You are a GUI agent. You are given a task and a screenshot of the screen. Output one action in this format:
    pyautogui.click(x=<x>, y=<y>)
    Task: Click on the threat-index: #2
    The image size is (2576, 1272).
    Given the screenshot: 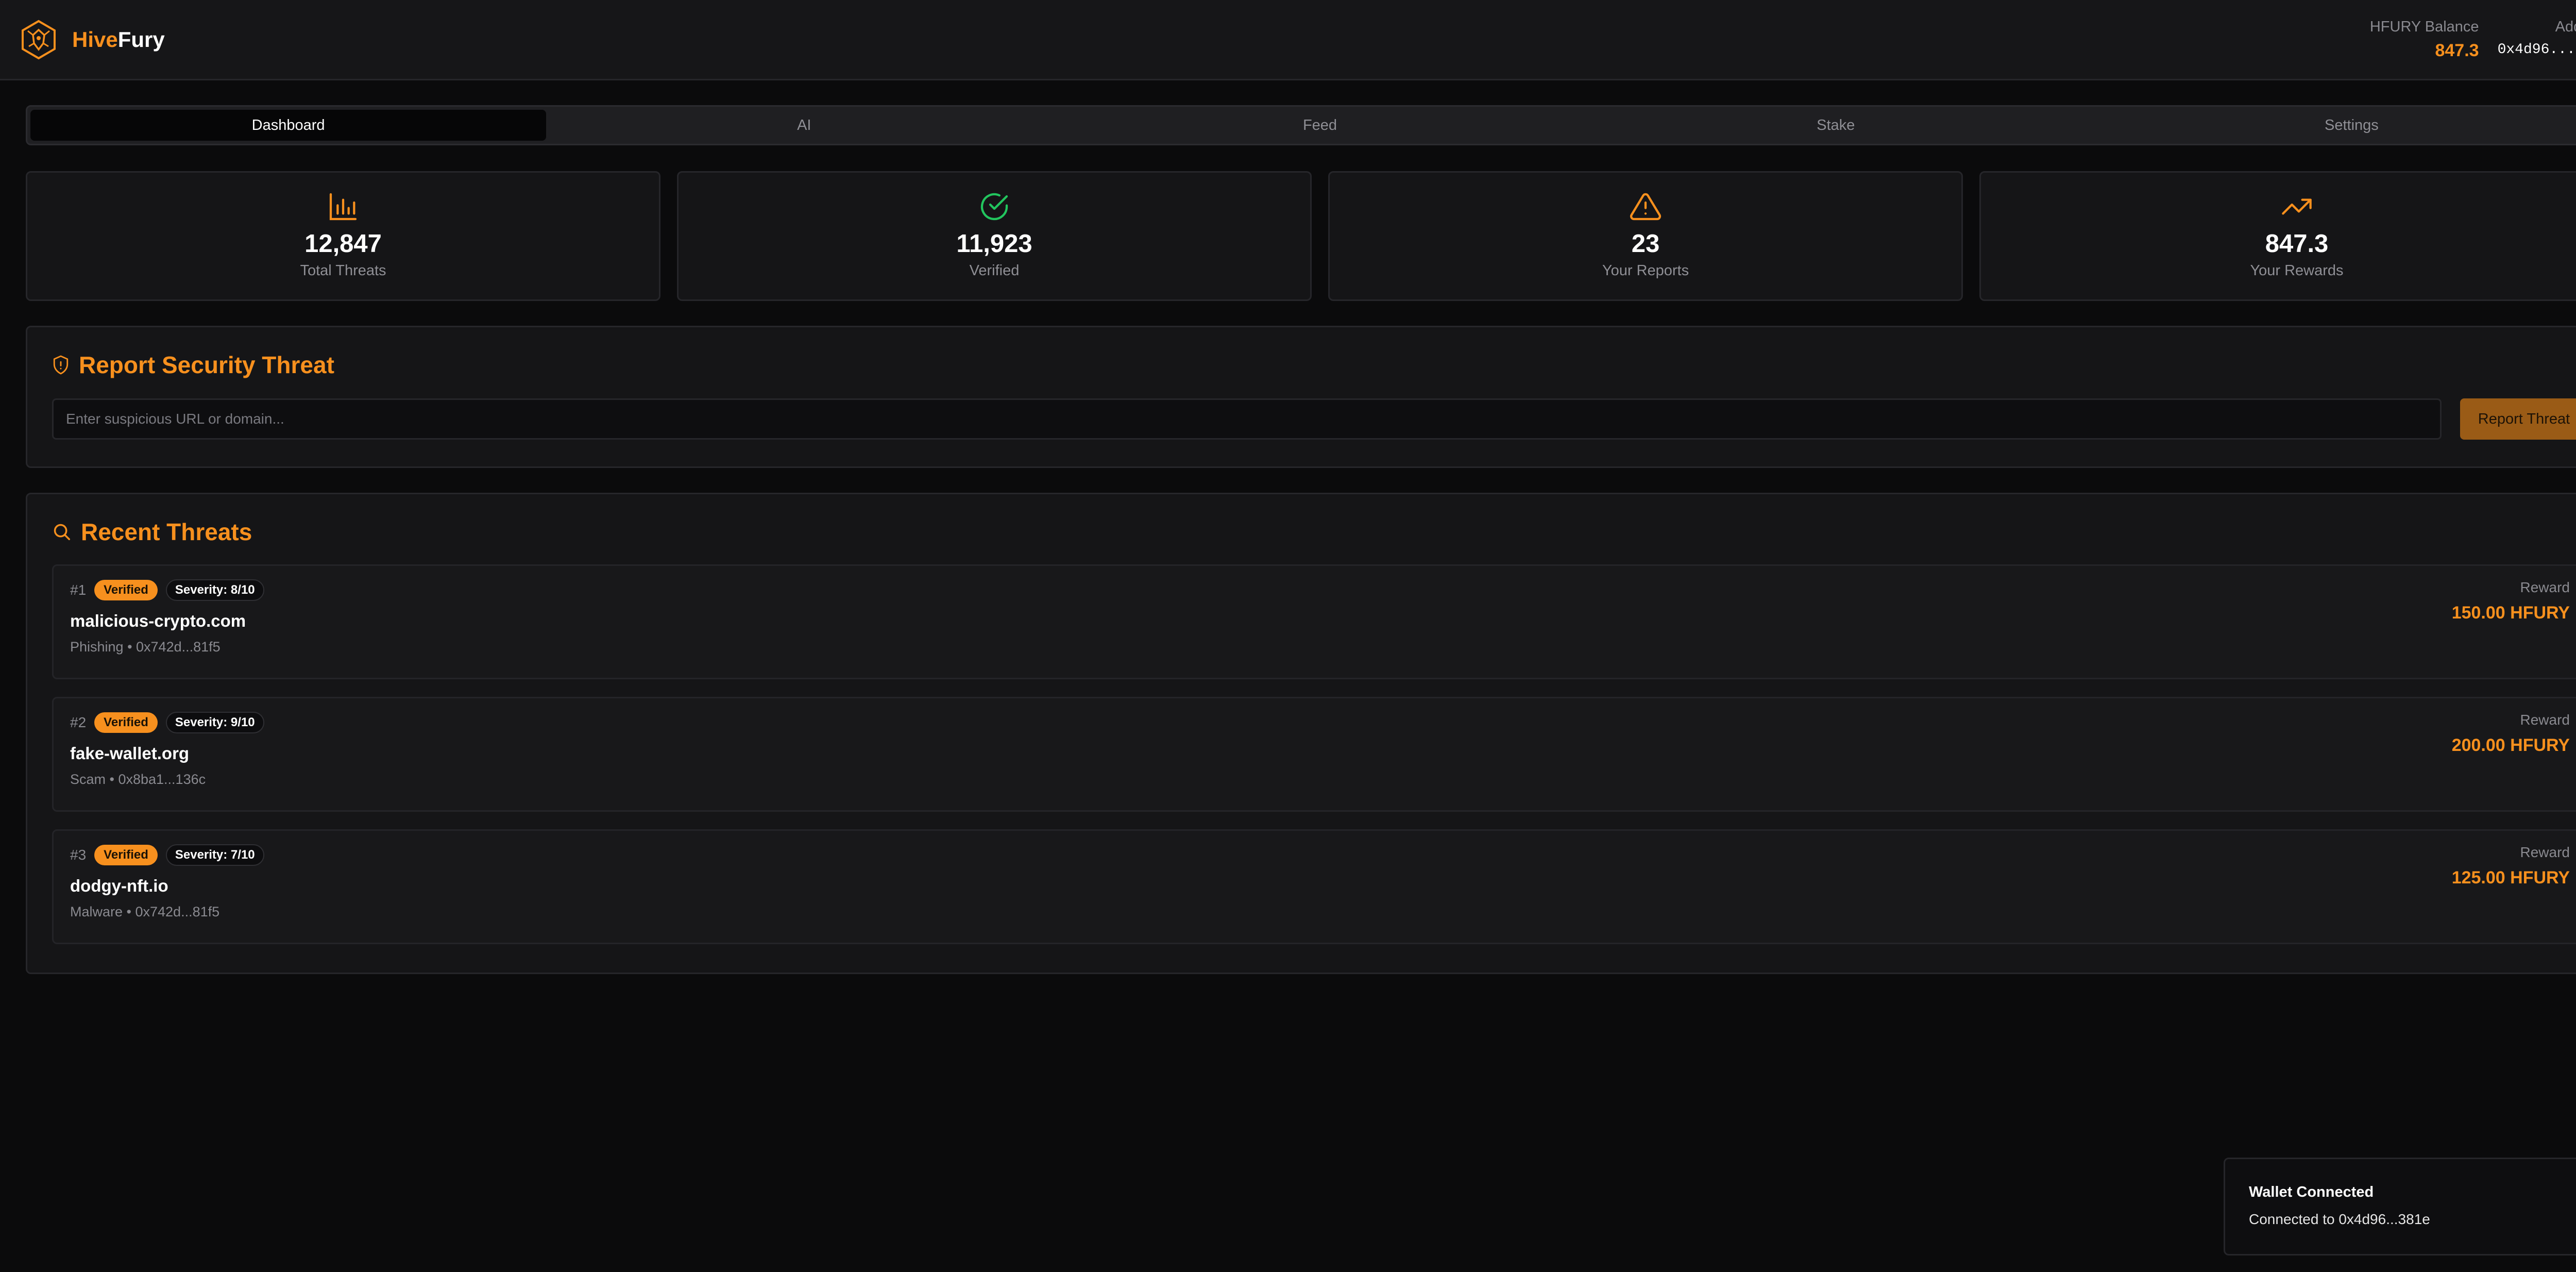 What is the action you would take?
    pyautogui.click(x=79, y=722)
    